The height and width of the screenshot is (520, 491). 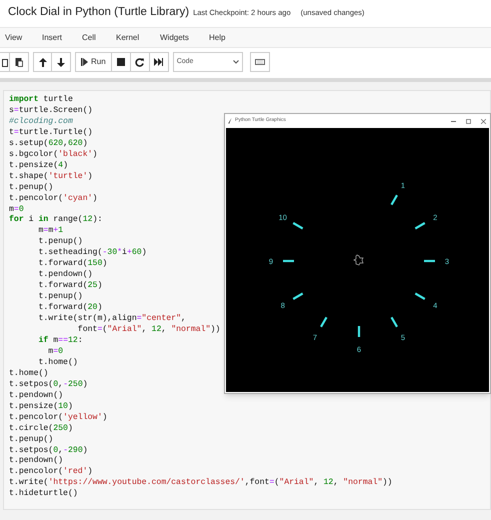 What do you see at coordinates (99, 13) in the screenshot?
I see `notebook-title: Clock Dial in Python (Turtle Library)` at bounding box center [99, 13].